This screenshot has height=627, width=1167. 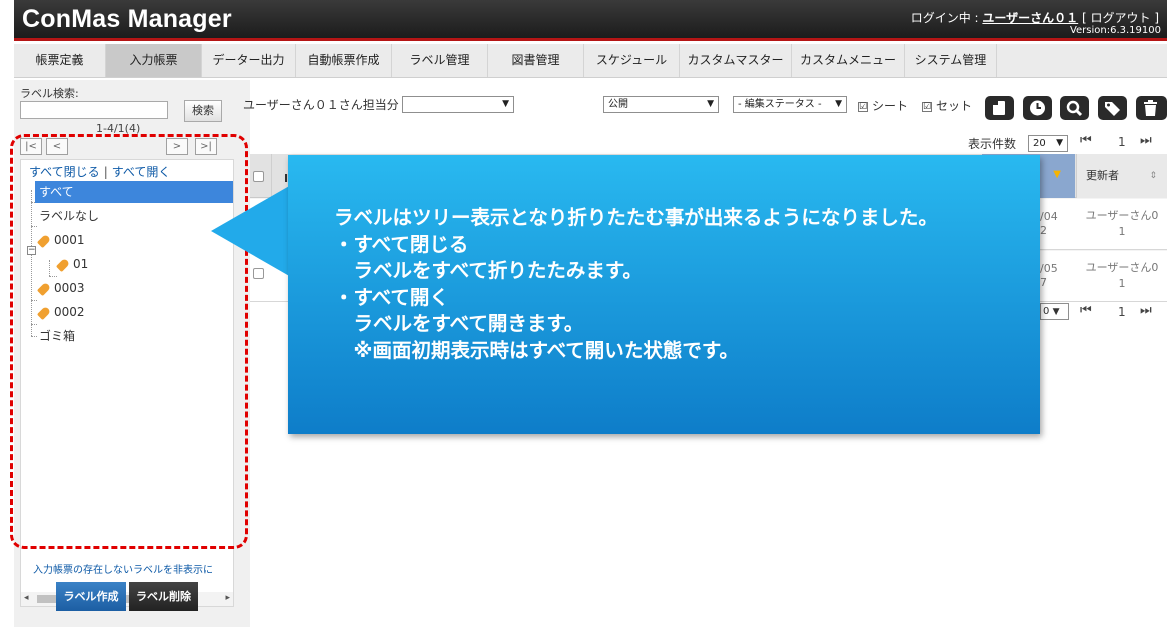 I want to click on tab-data-output: データー出力, so click(x=249, y=60).